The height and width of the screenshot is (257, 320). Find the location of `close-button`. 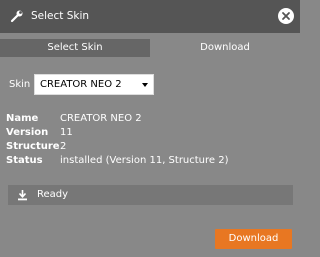

close-button is located at coordinates (286, 16).